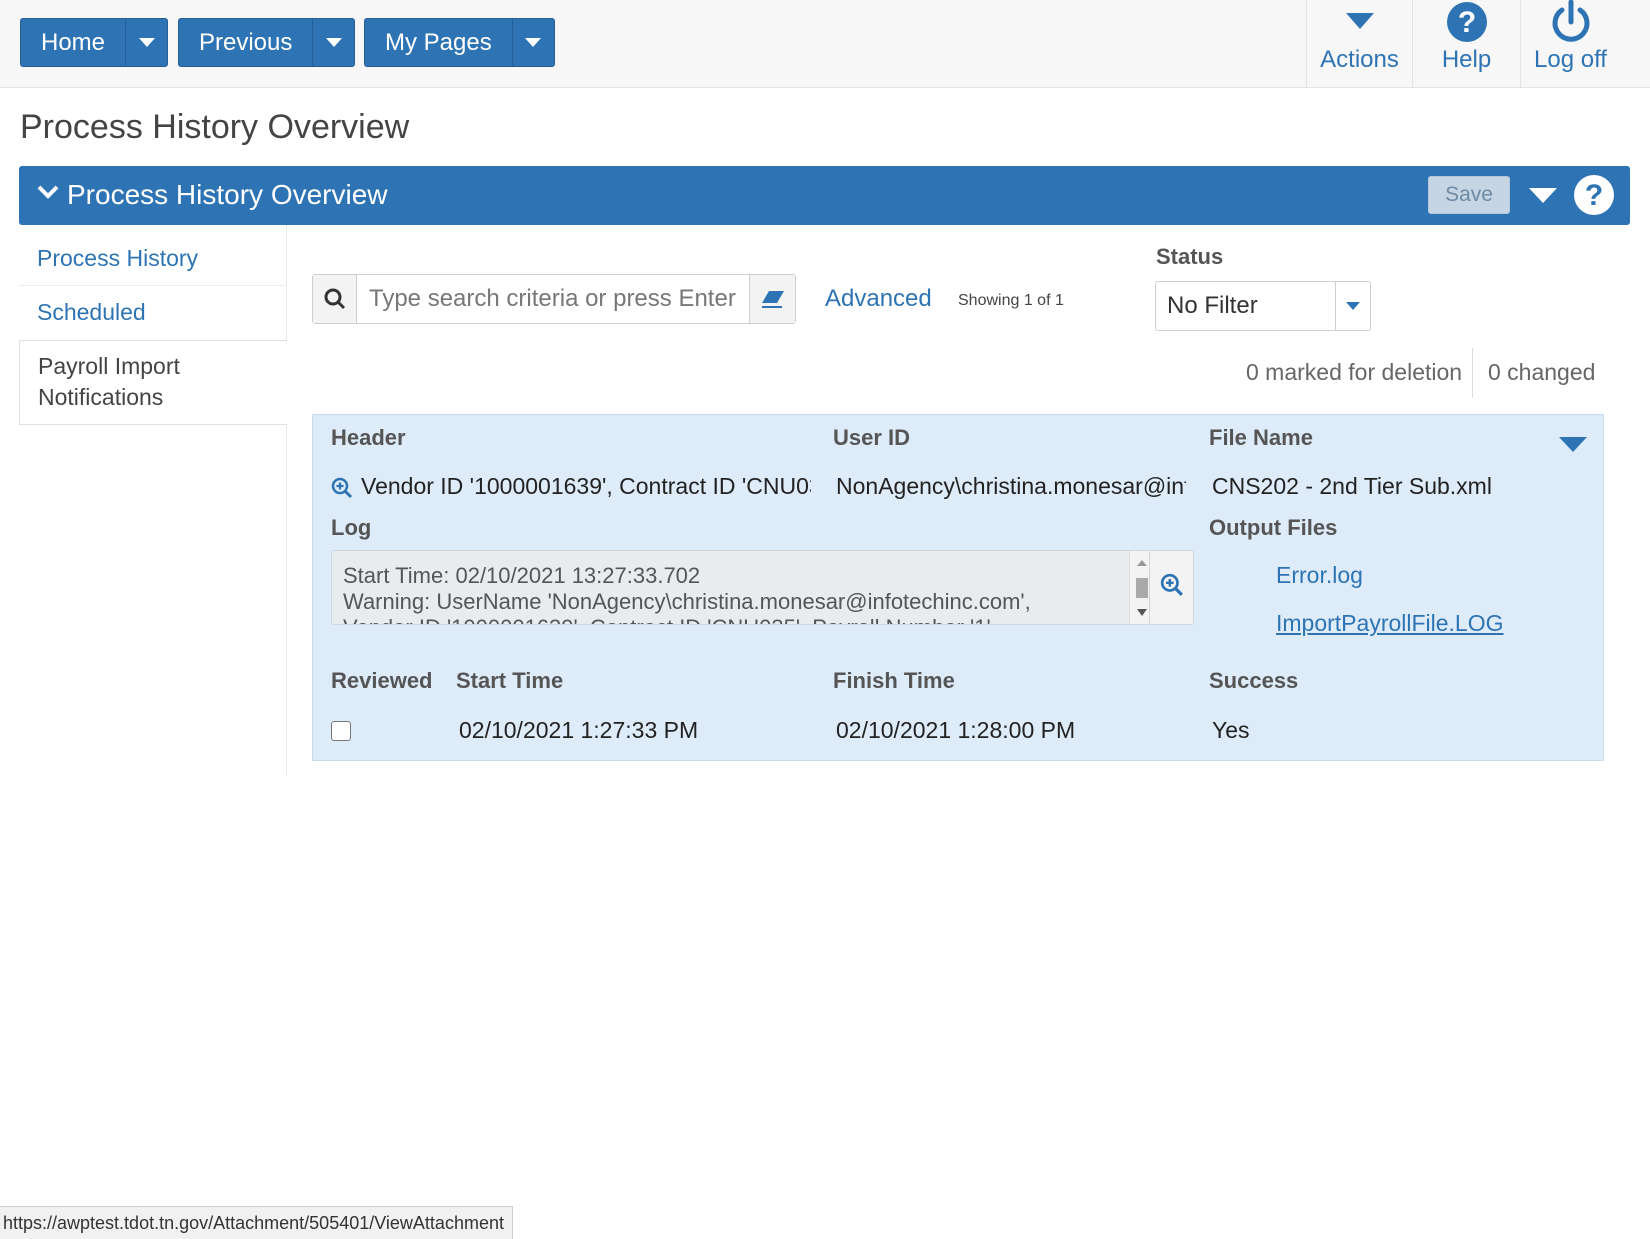  What do you see at coordinates (956, 730) in the screenshot?
I see `finish-time-value: 02/10/2021 1:28:00 PM` at bounding box center [956, 730].